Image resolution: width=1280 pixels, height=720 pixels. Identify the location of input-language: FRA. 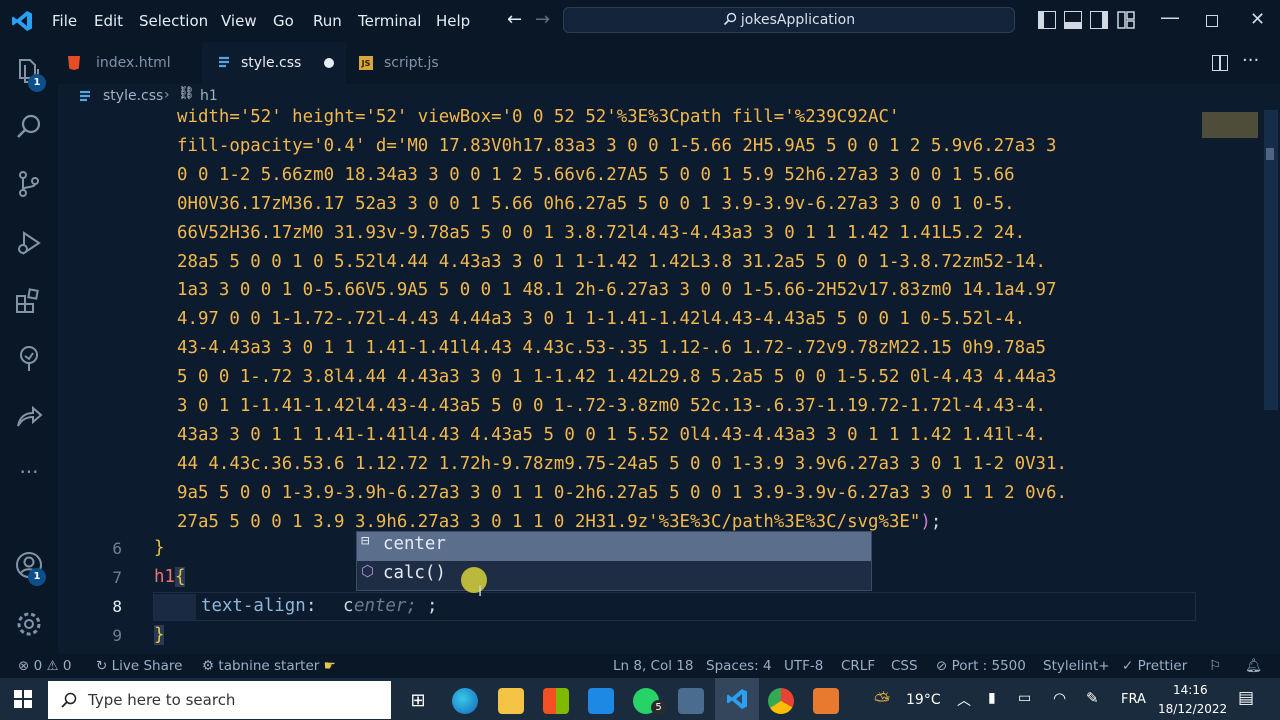
(1133, 699).